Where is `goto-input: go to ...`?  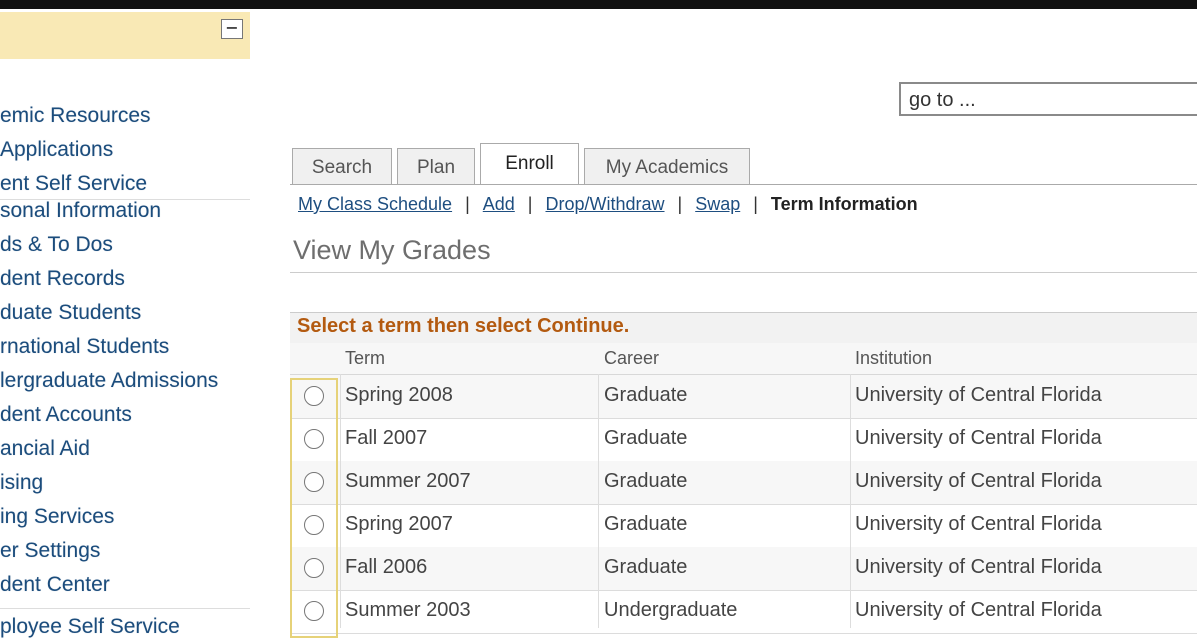 goto-input: go to ... is located at coordinates (1048, 99).